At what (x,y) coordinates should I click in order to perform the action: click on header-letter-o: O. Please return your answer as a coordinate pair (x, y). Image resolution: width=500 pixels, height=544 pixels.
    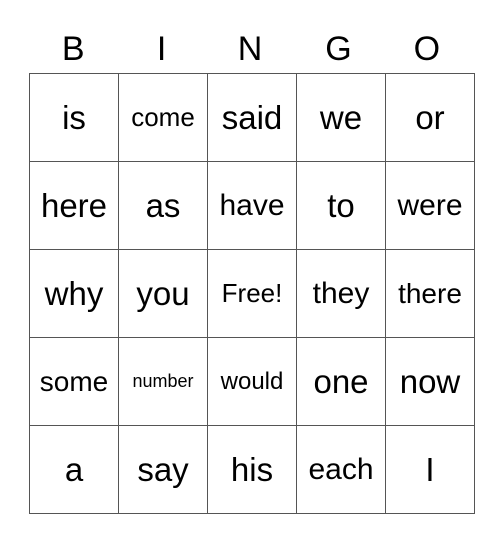
    Looking at the image, I should click on (427, 49).